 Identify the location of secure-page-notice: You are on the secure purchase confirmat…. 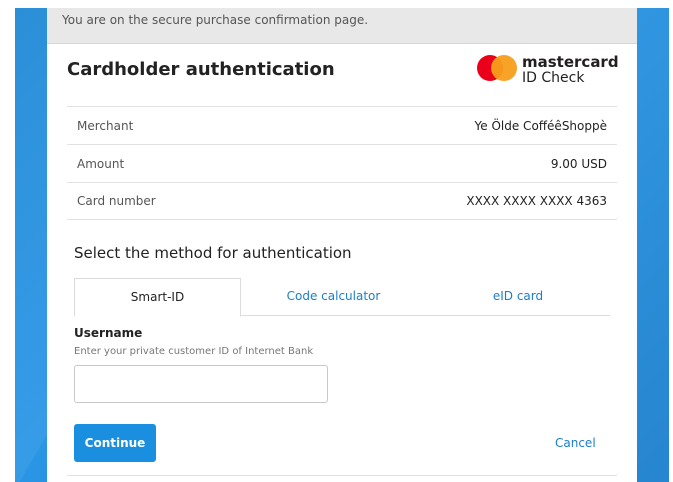
(342, 26).